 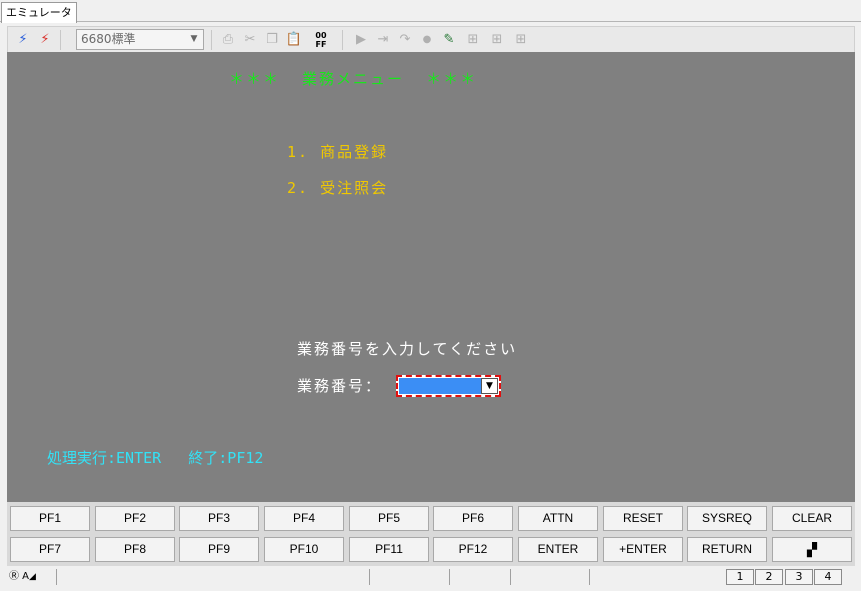 What do you see at coordinates (473, 549) in the screenshot?
I see `pf12-button: PF12` at bounding box center [473, 549].